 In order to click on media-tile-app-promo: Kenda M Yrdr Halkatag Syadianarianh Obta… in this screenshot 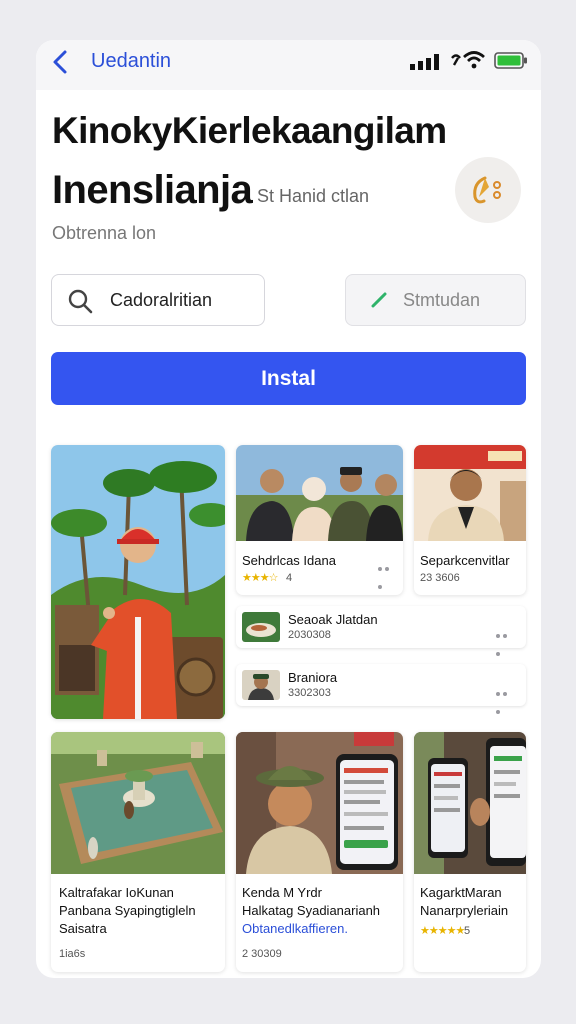, I will do `click(319, 852)`.